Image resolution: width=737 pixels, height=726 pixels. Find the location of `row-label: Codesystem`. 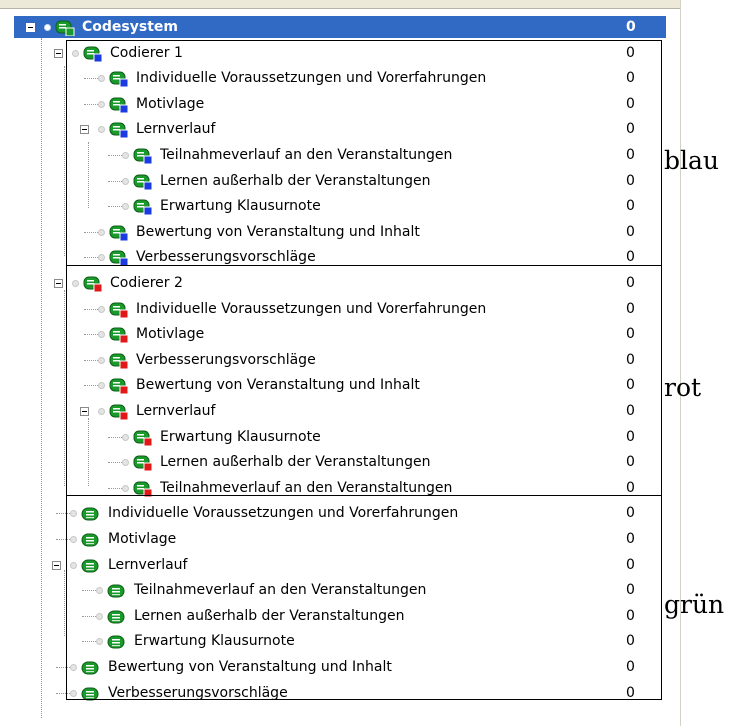

row-label: Codesystem is located at coordinates (130, 27).